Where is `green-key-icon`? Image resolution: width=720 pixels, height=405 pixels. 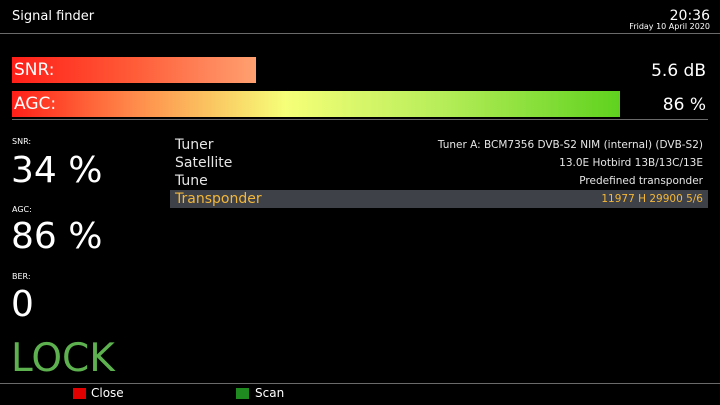
green-key-icon is located at coordinates (242, 393).